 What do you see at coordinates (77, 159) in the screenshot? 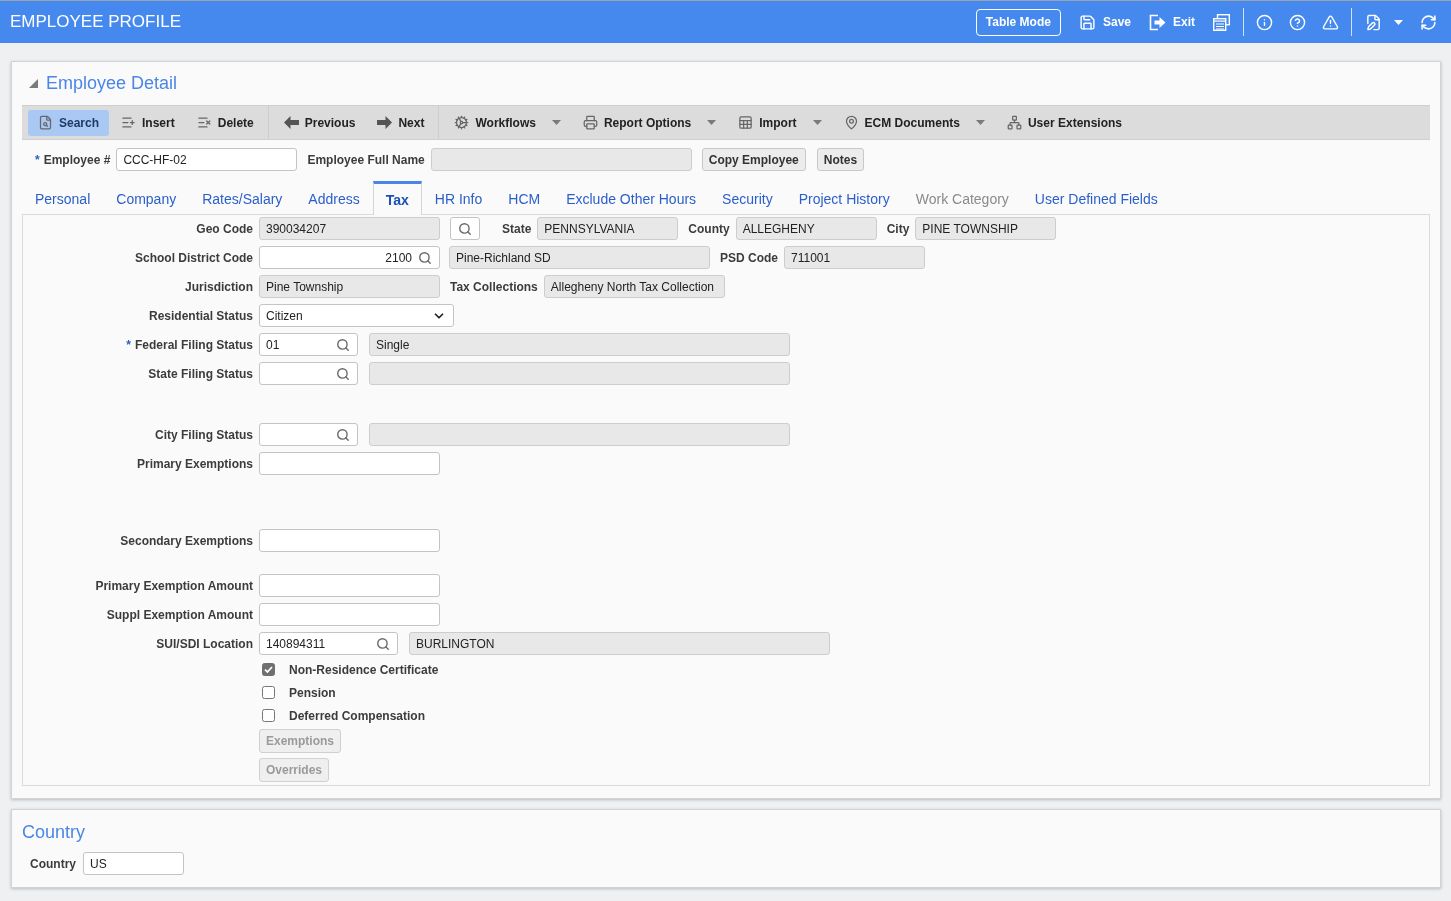
I see `field-label: Employee #` at bounding box center [77, 159].